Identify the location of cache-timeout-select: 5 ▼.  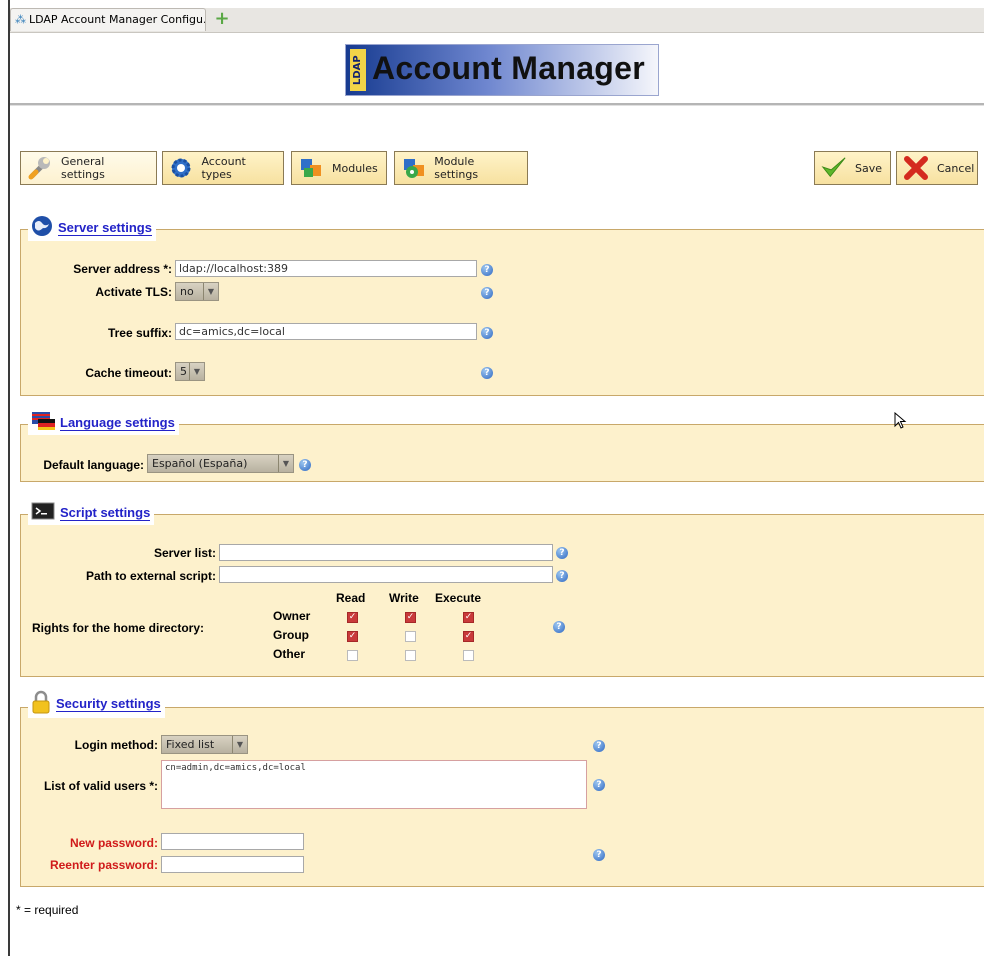
(190, 371).